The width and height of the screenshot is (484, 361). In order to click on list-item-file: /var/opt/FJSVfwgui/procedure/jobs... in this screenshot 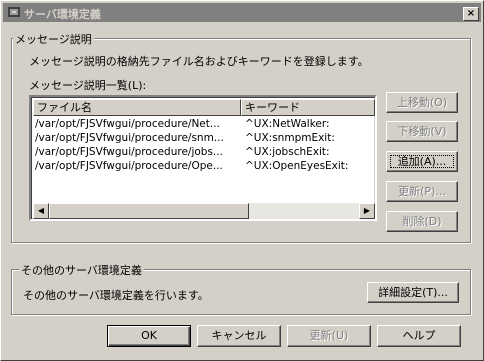, I will do `click(129, 152)`.